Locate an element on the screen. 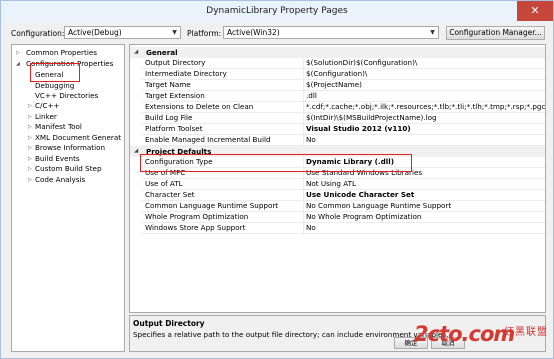  property-value: $(IntDir)\$(MSBuildProjectName).log is located at coordinates (425, 118).